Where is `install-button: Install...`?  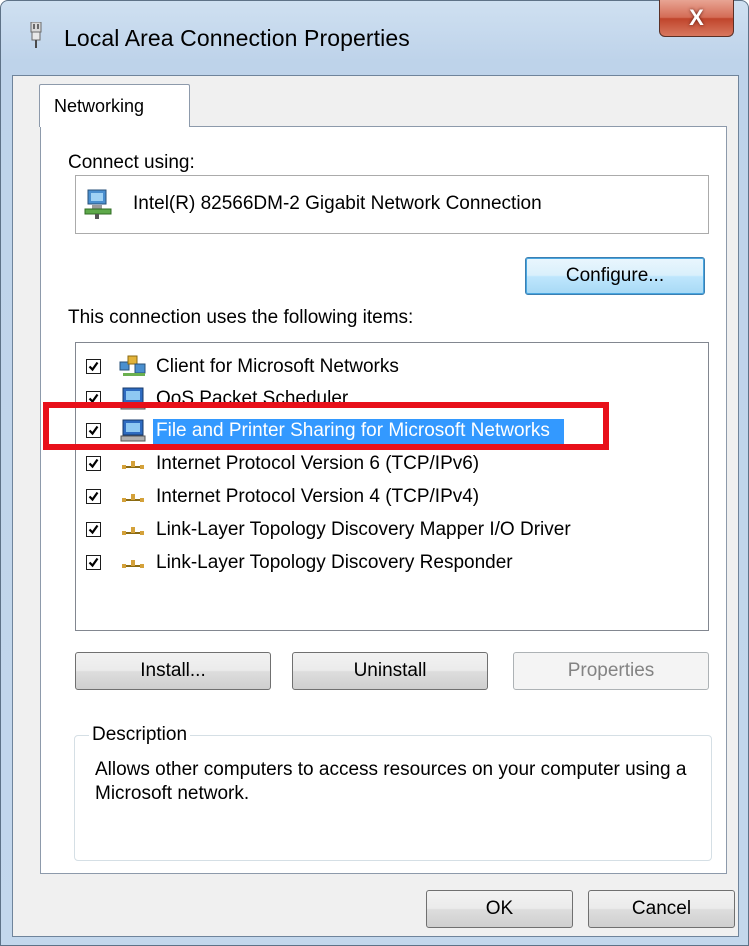 install-button: Install... is located at coordinates (173, 671).